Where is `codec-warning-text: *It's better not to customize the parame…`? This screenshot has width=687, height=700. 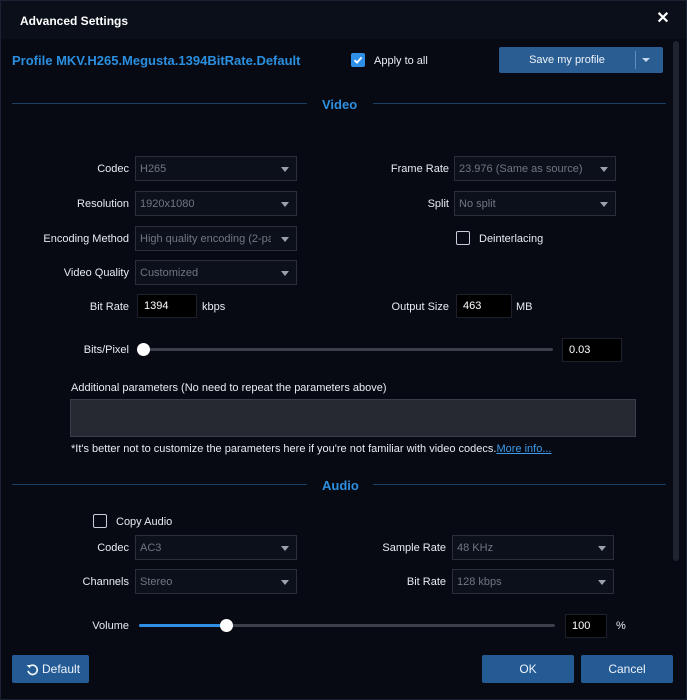
codec-warning-text: *It's better not to customize the parame… is located at coordinates (284, 449).